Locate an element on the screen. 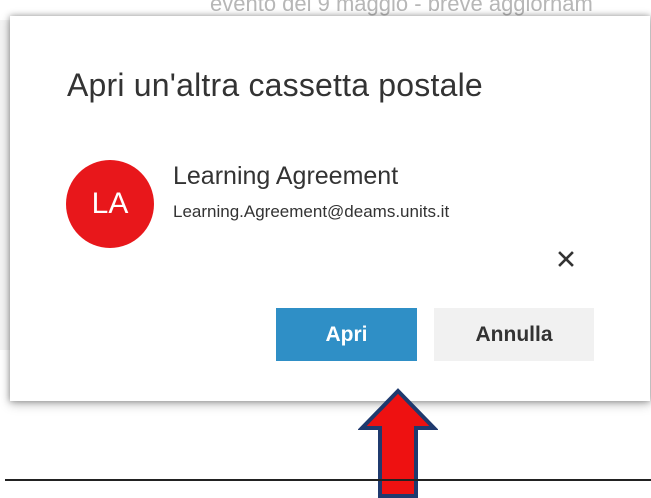 This screenshot has height=498, width=651. avatar-initials: LA is located at coordinates (110, 203).